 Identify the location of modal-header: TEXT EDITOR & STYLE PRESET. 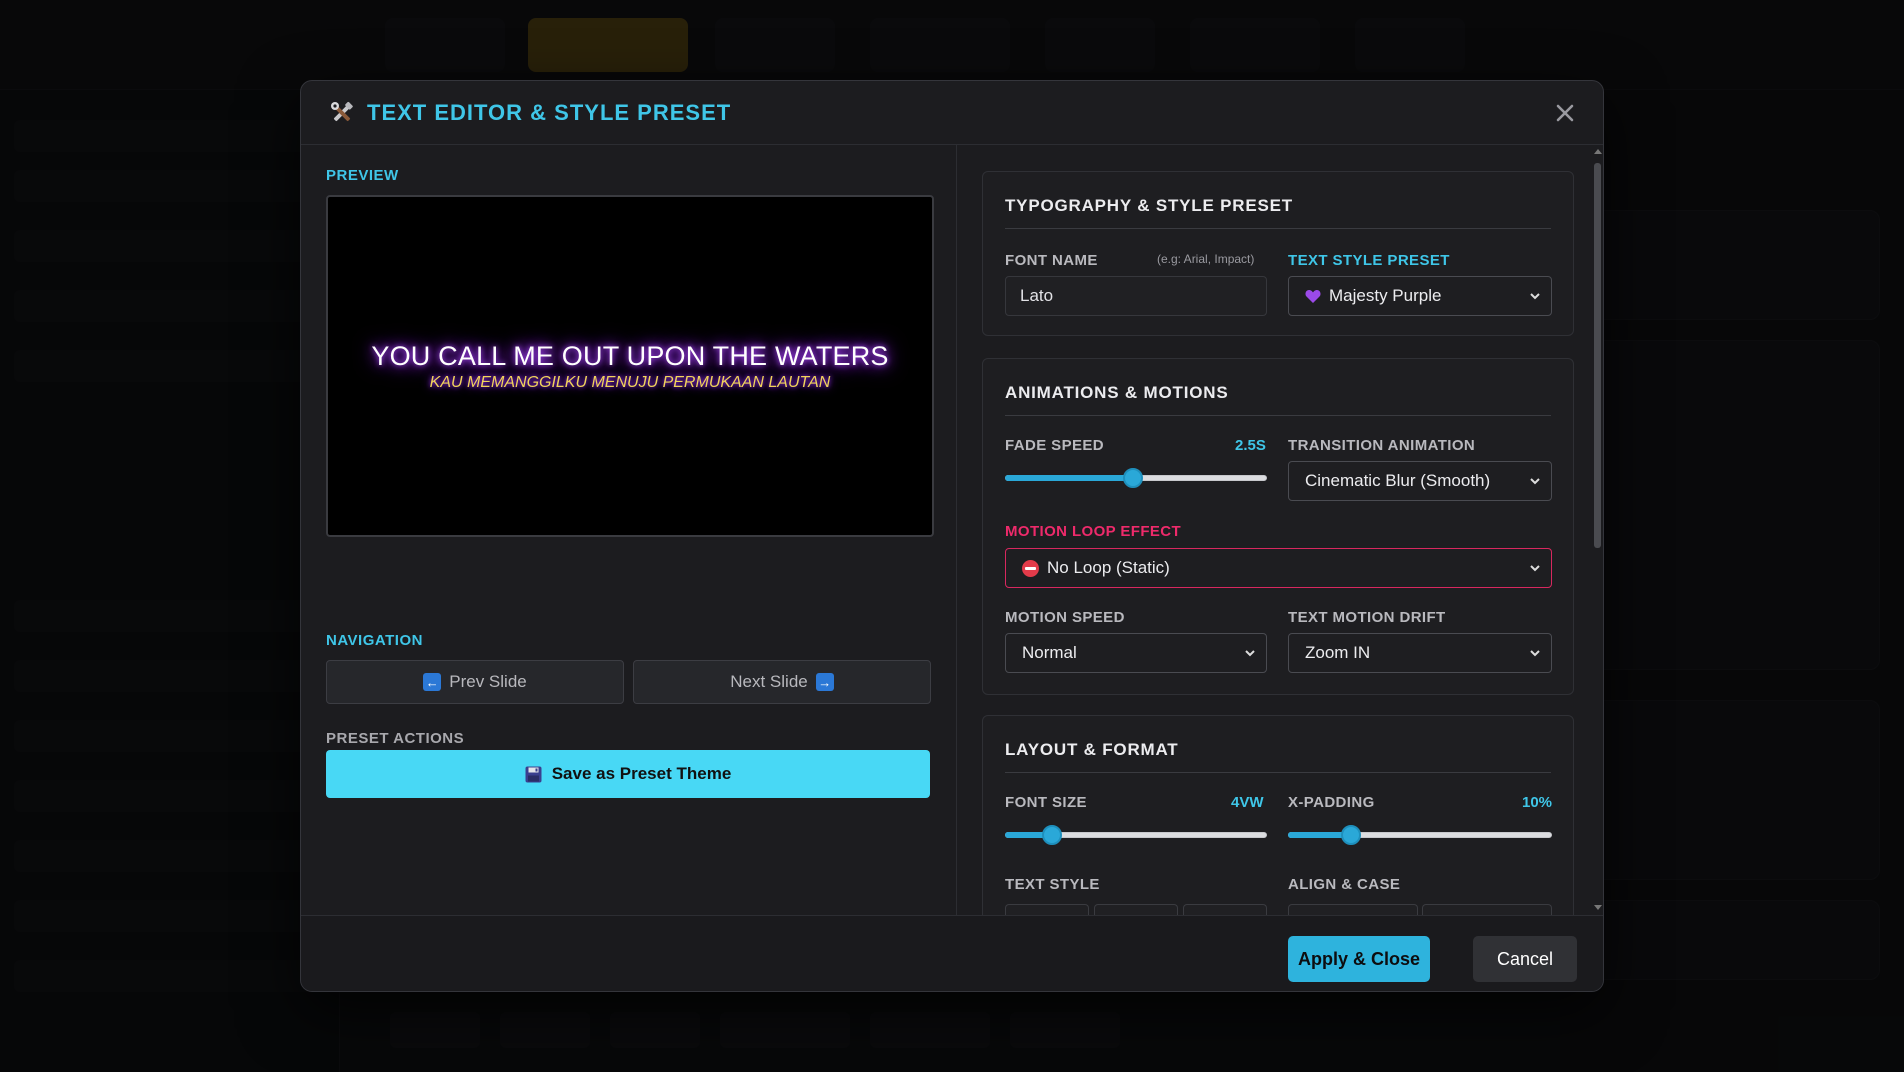
(952, 113).